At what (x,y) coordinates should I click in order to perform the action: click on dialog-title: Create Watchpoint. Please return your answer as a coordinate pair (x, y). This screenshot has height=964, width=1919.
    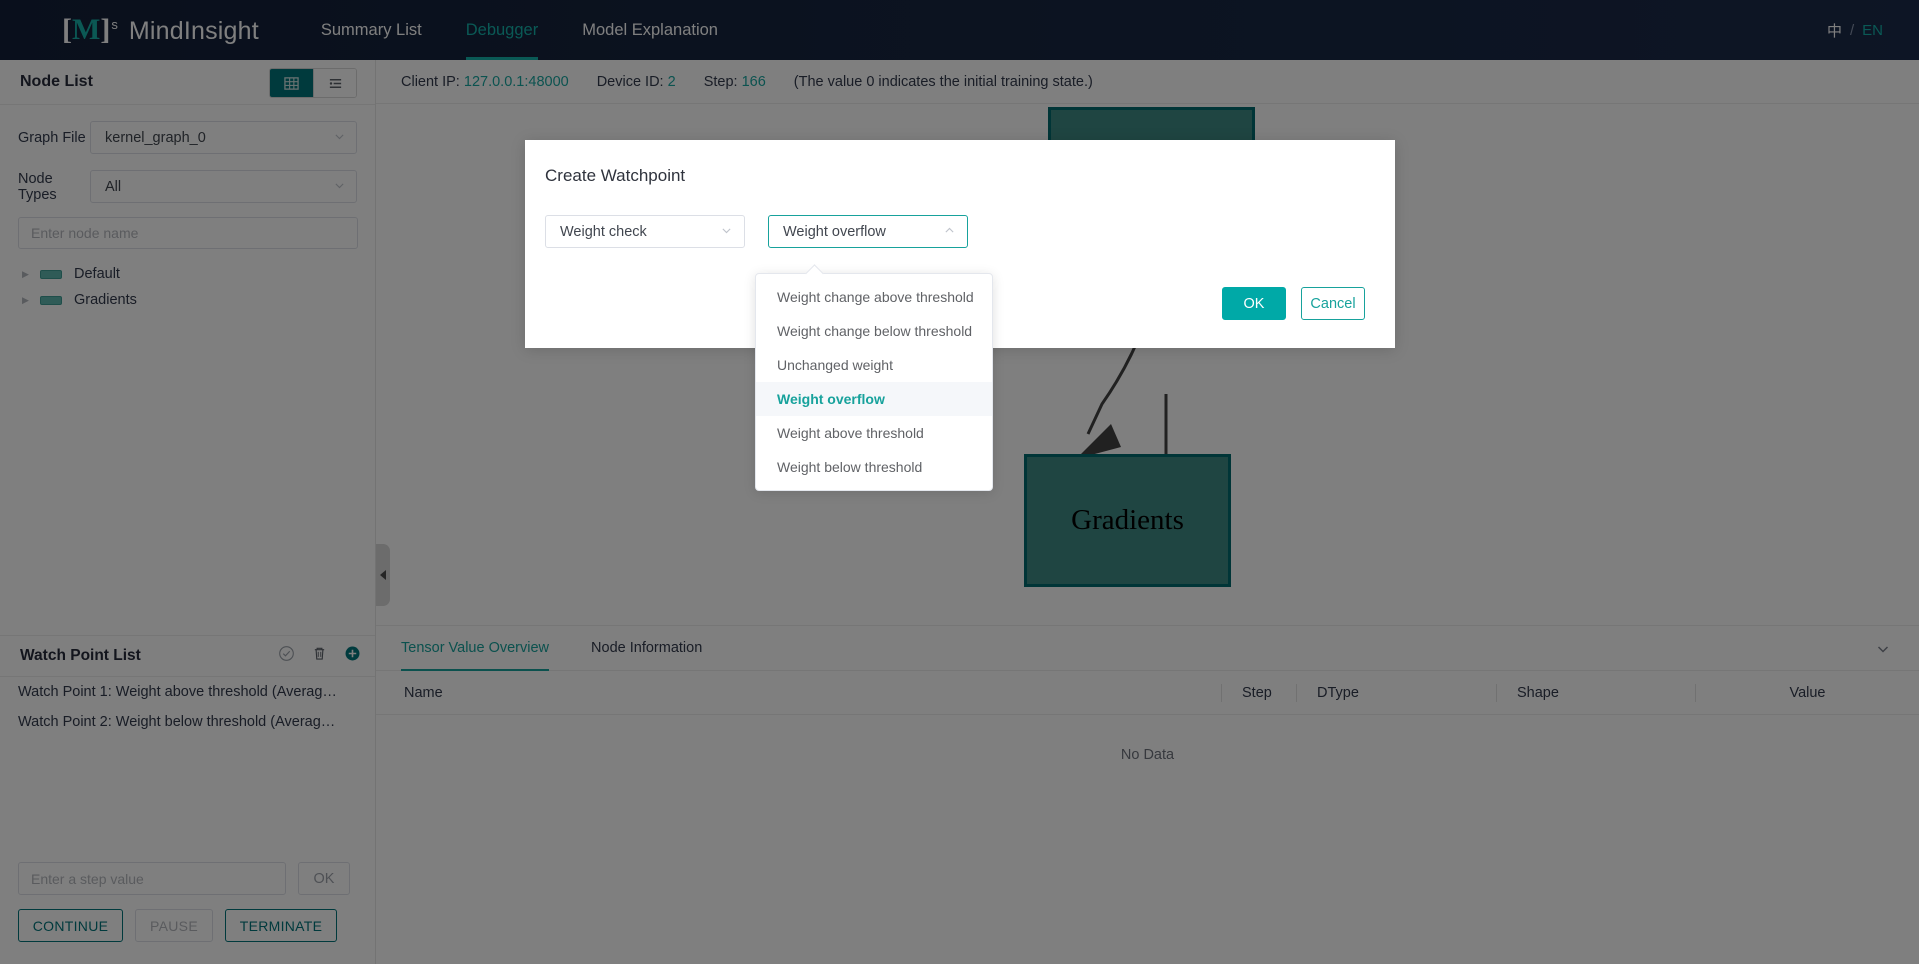
    Looking at the image, I should click on (615, 175).